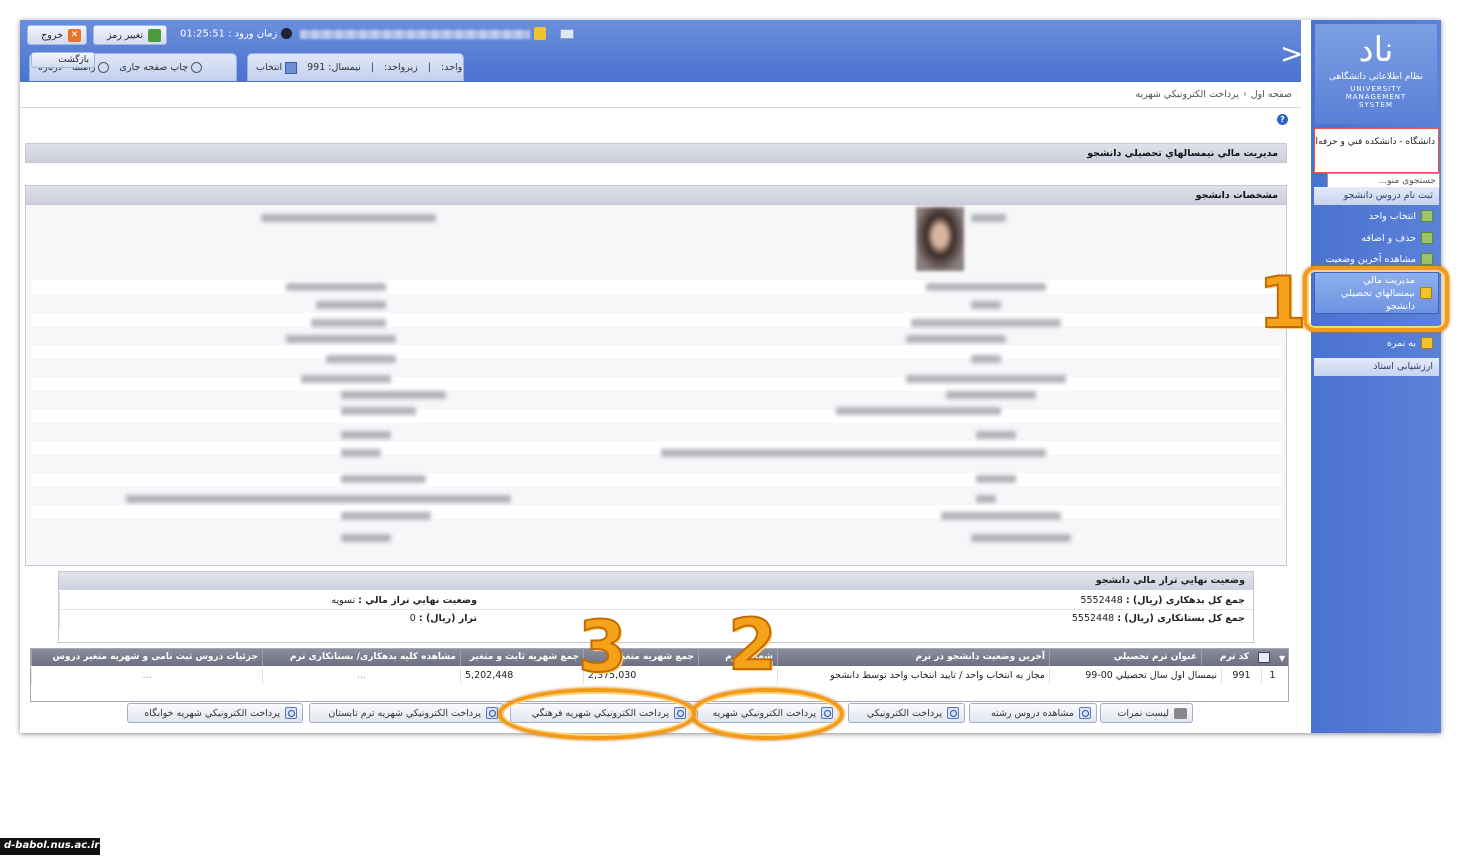 The image size is (1461, 863). What do you see at coordinates (656, 195) in the screenshot?
I see `student-section-title: مشخصات دانشجو` at bounding box center [656, 195].